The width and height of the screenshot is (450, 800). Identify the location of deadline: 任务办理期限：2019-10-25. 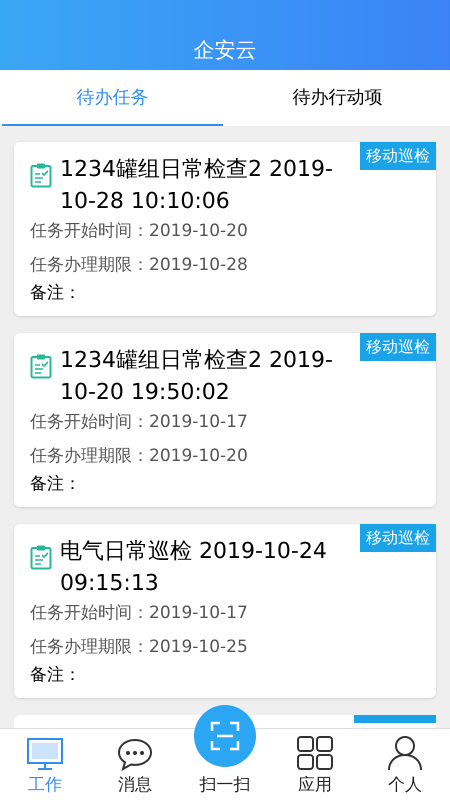
(139, 647).